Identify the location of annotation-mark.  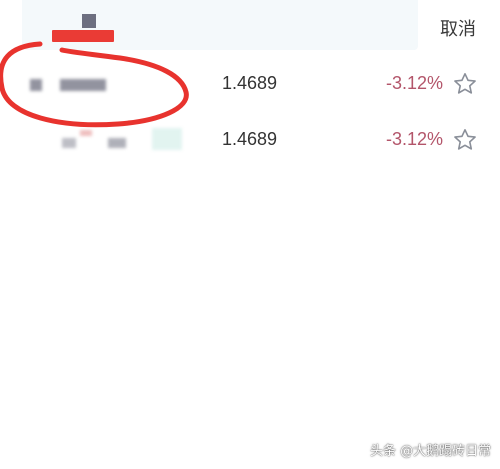
(83, 36).